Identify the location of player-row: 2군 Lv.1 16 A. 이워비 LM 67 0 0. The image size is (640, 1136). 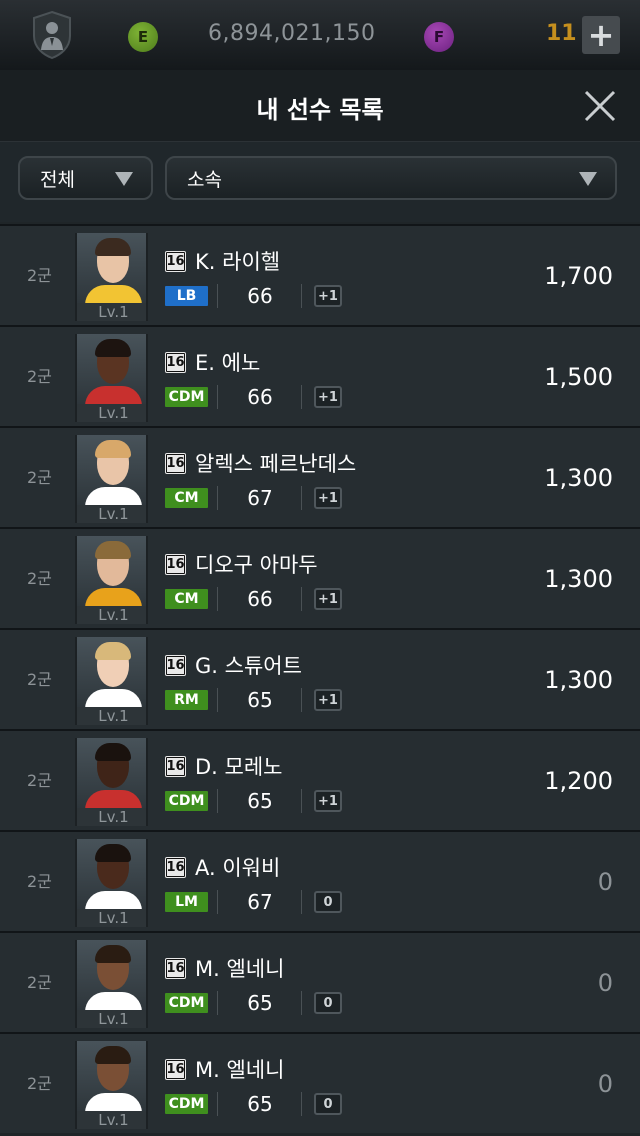
(320, 880).